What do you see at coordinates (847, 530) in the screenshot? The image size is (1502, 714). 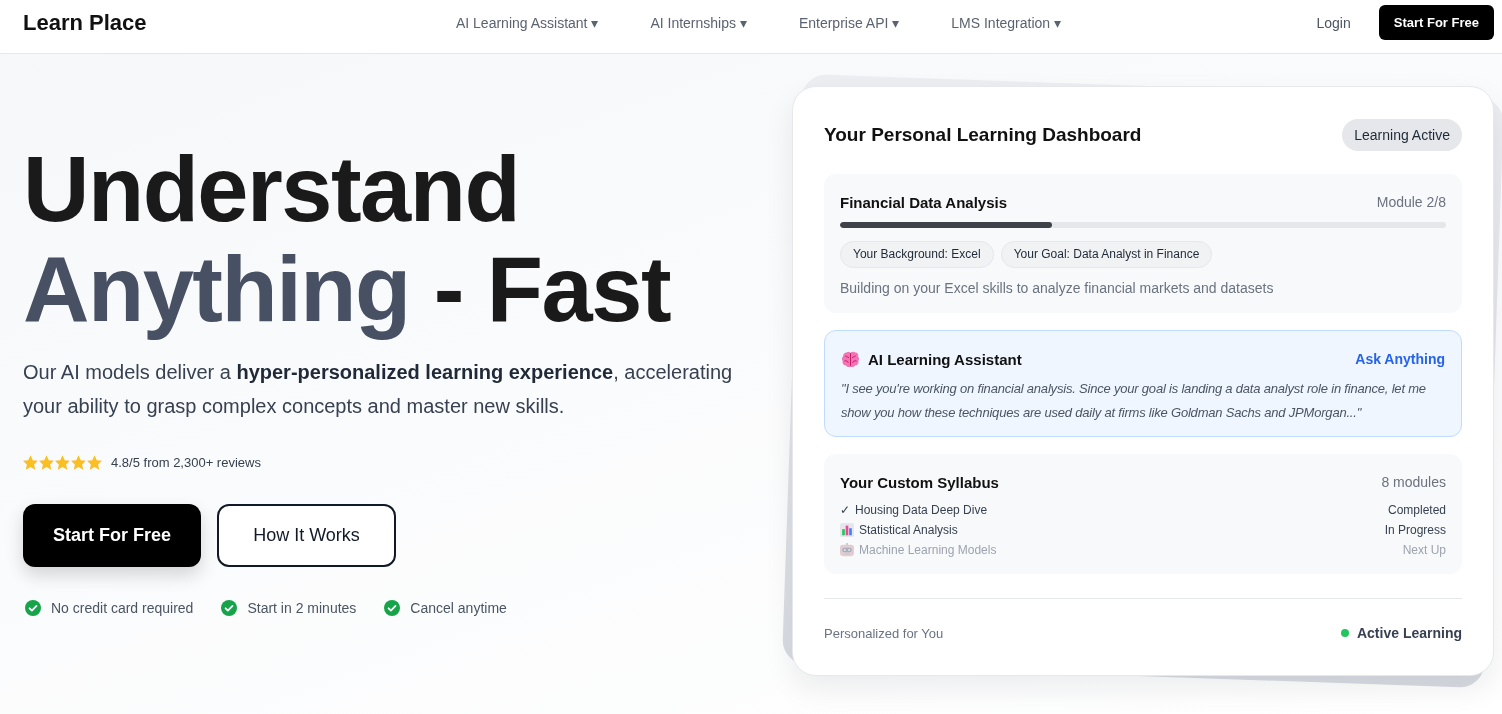 I see `bar-chart-icon` at bounding box center [847, 530].